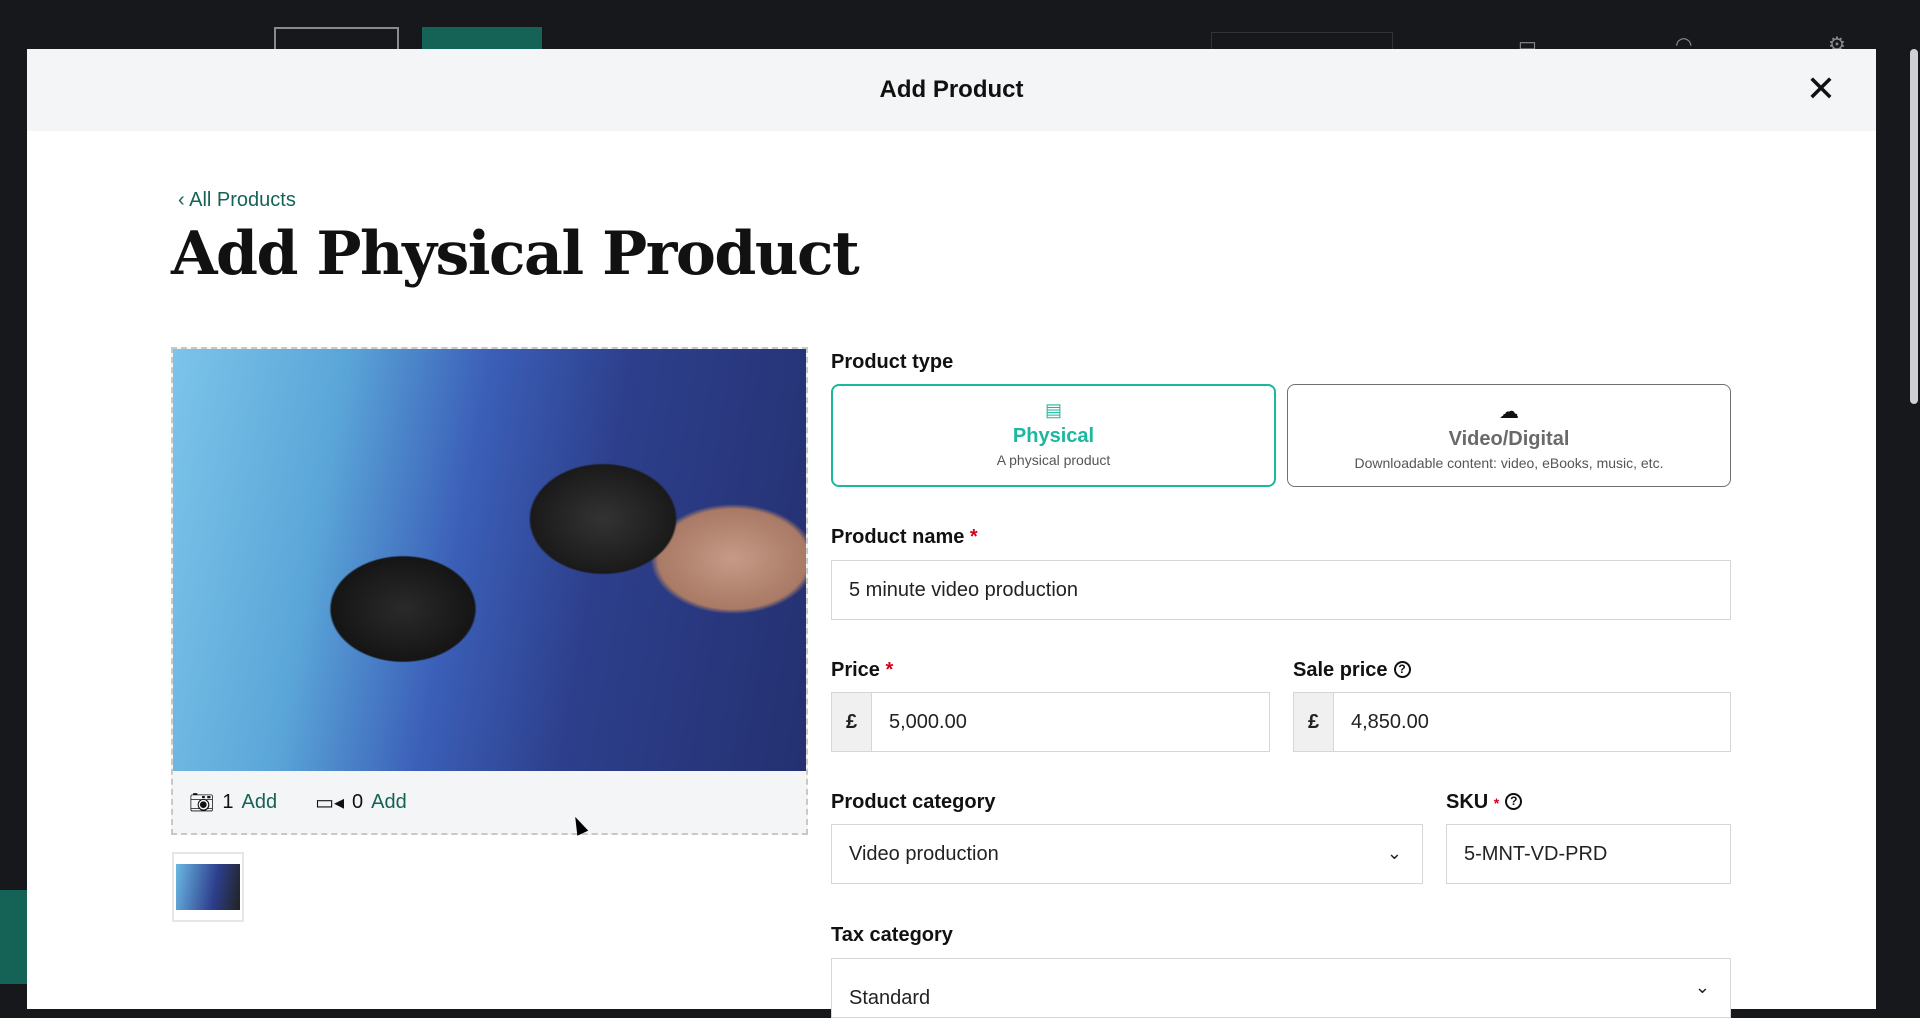 This screenshot has width=1920, height=1018. What do you see at coordinates (1053, 460) in the screenshot?
I see `type-subtitle: A physical product` at bounding box center [1053, 460].